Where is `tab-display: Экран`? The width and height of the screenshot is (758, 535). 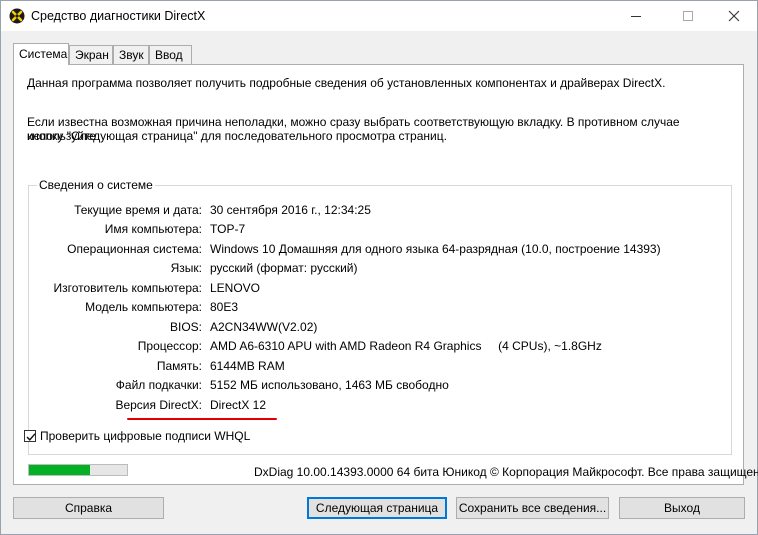
tab-display: Экран is located at coordinates (91, 54).